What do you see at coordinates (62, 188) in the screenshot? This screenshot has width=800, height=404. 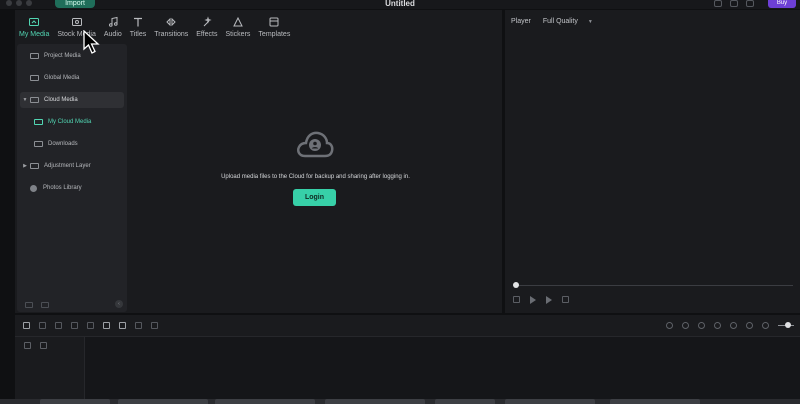 I see `sidebar-item-label: Photos Library` at bounding box center [62, 188].